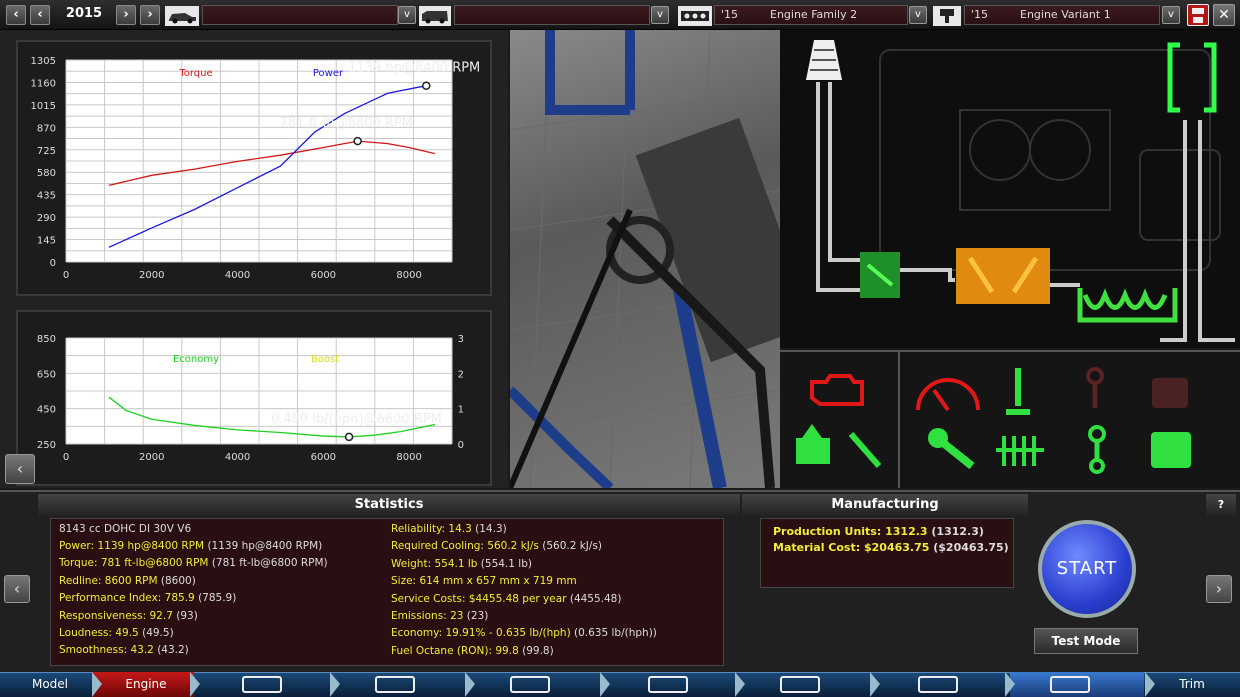 Image resolution: width=1240 pixels, height=697 pixels. What do you see at coordinates (645, 259) in the screenshot?
I see `engine-3d-viewport` at bounding box center [645, 259].